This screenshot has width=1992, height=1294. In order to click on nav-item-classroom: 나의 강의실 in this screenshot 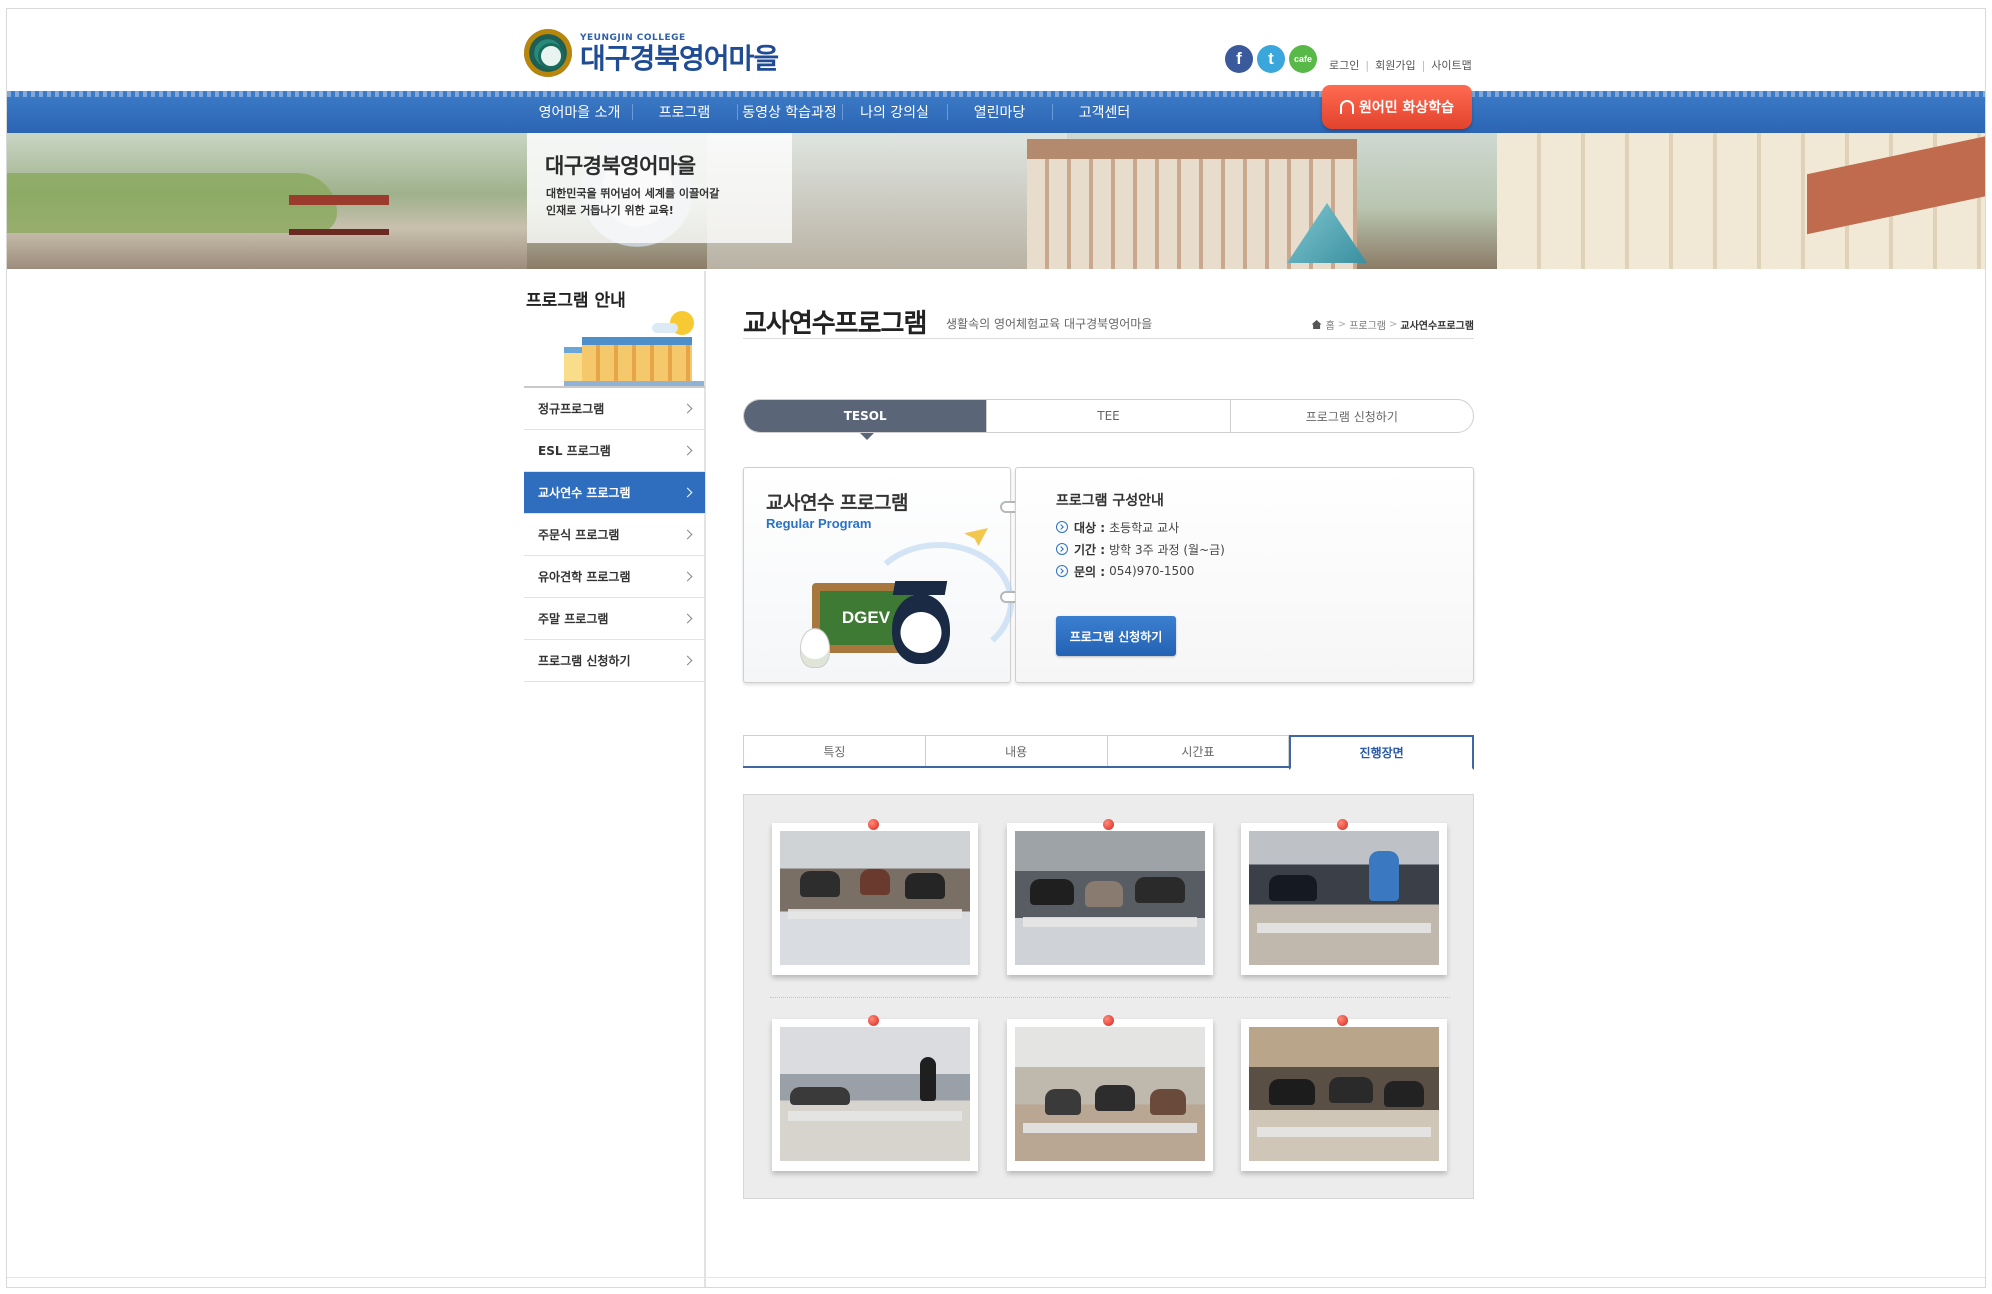, I will do `click(894, 112)`.